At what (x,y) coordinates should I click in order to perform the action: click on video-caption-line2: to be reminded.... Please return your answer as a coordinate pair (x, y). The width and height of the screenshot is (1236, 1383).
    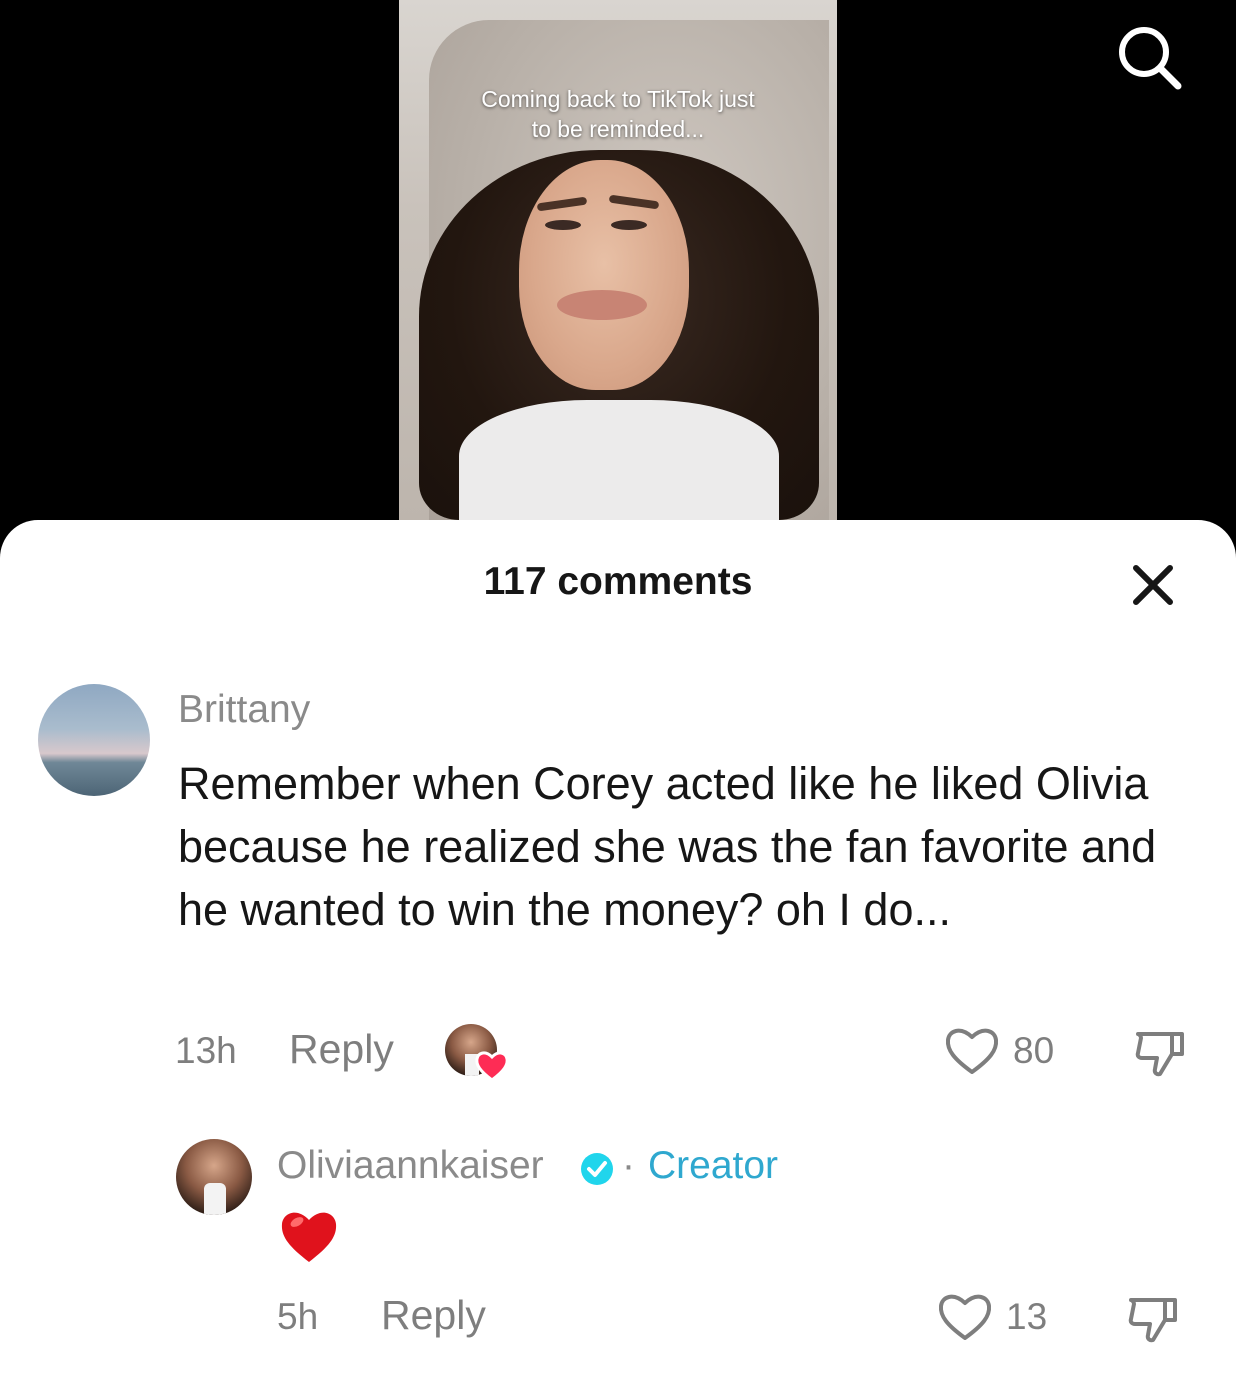
    Looking at the image, I should click on (618, 129).